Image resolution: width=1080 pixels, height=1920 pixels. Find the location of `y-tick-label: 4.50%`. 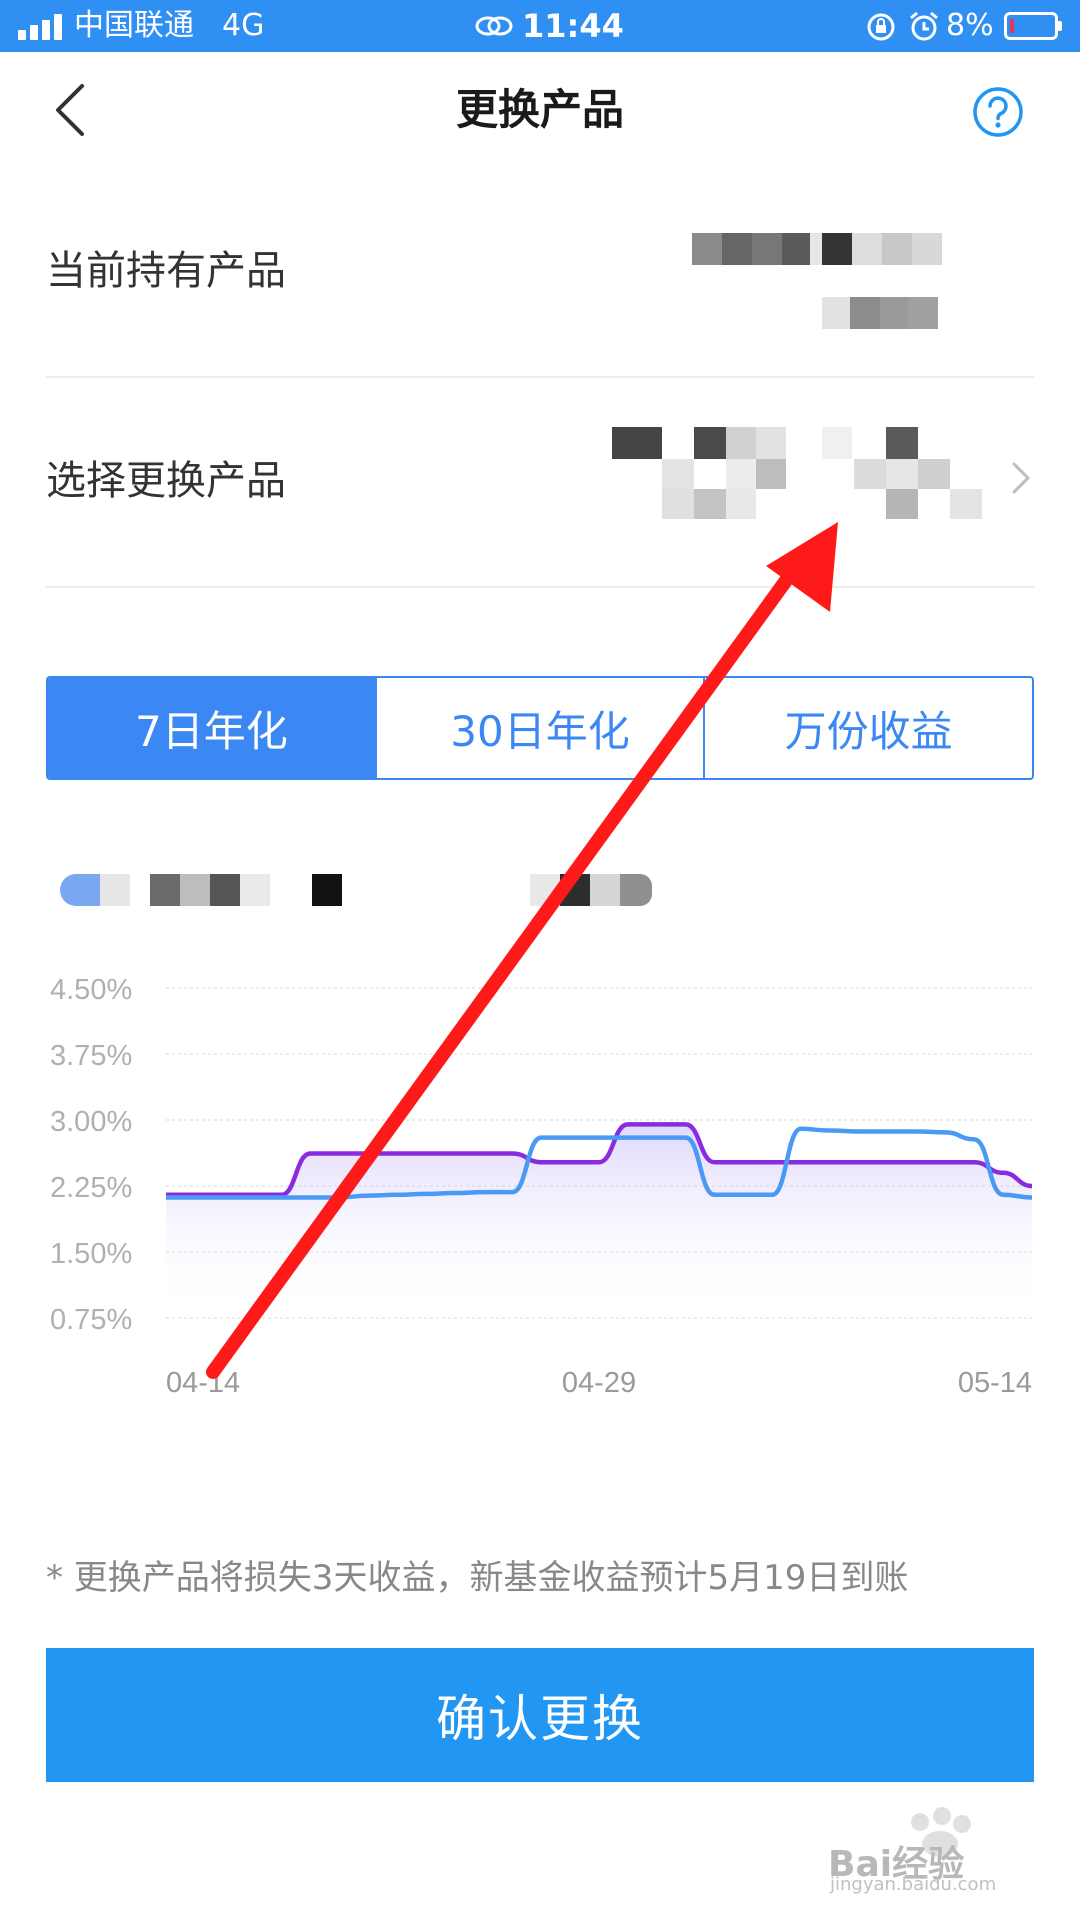

y-tick-label: 4.50% is located at coordinates (91, 990).